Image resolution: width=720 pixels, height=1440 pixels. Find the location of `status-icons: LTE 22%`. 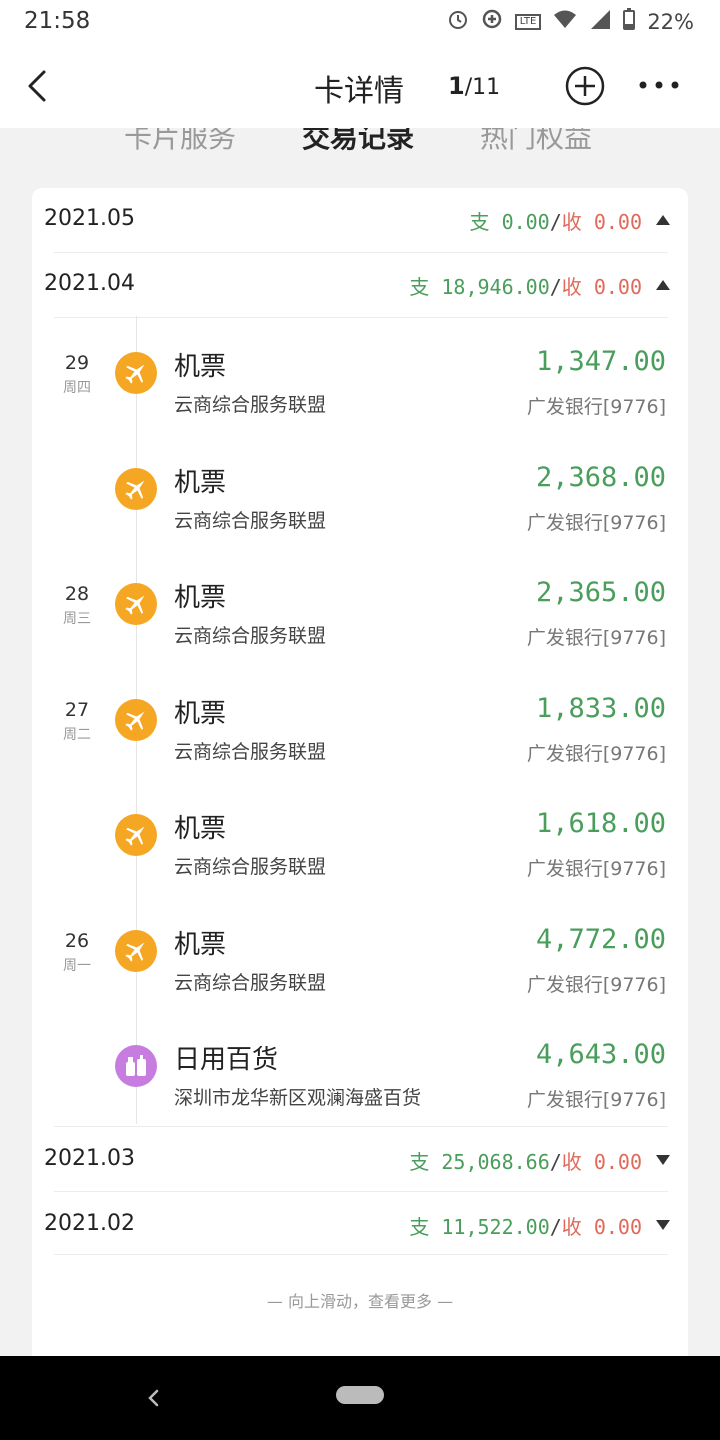

status-icons: LTE 22% is located at coordinates (570, 21).